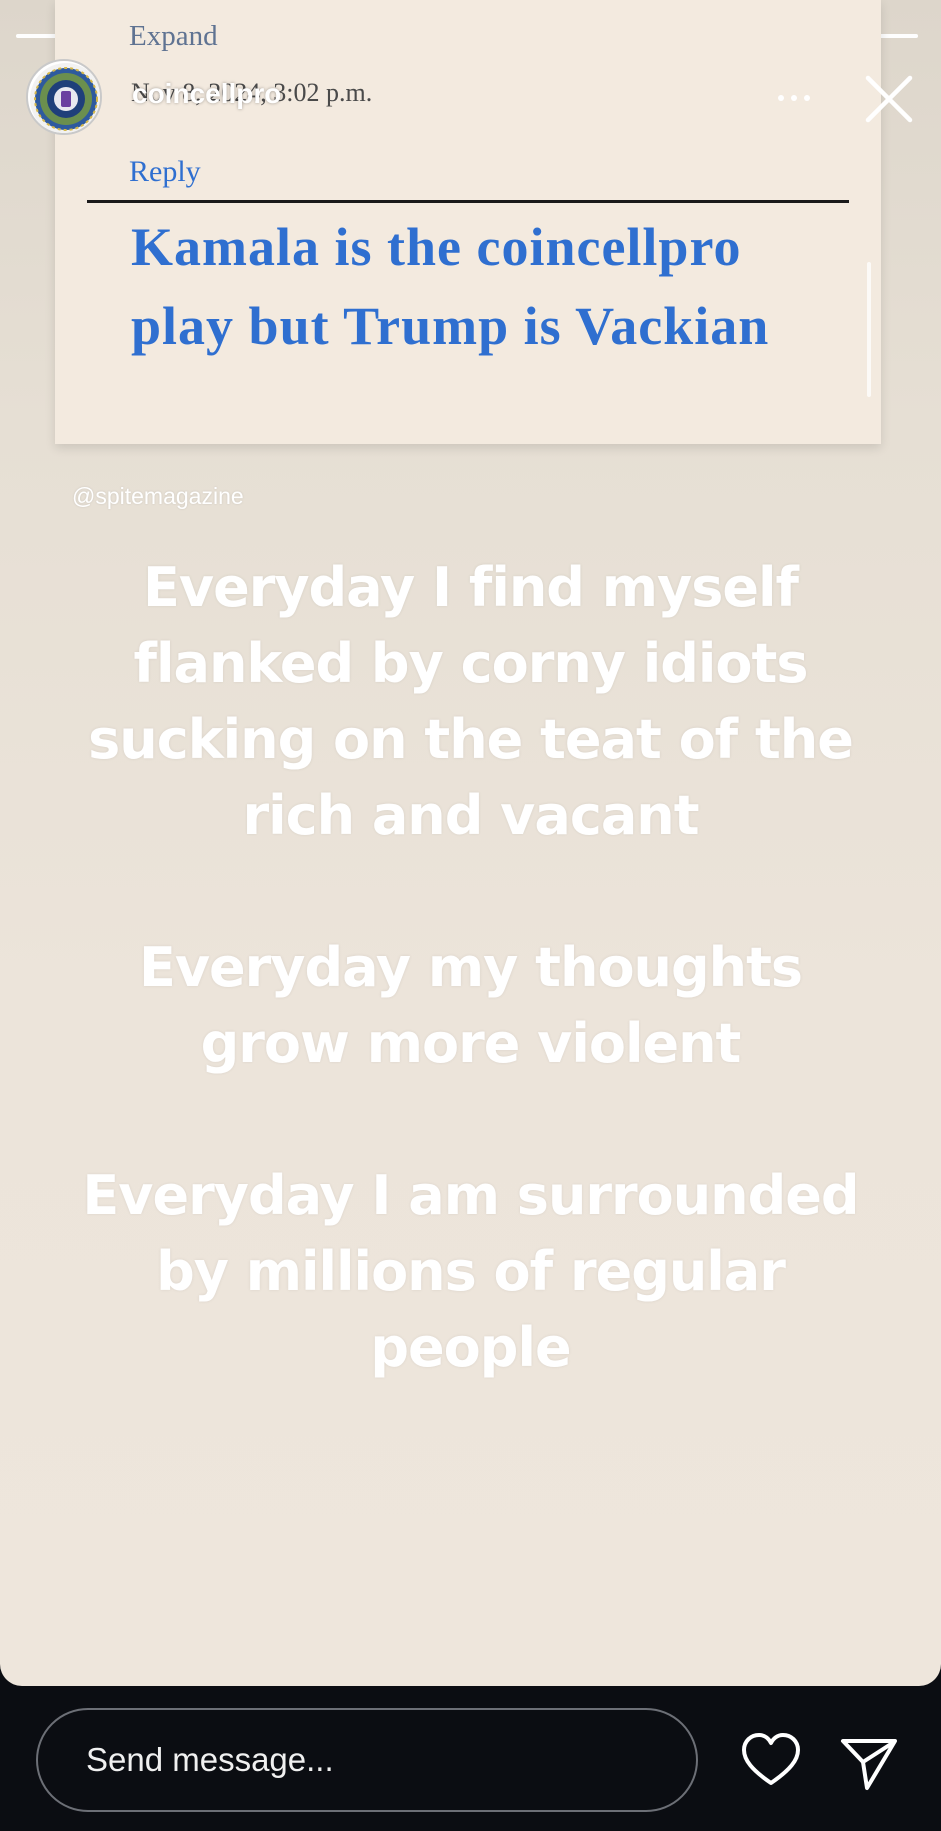 The height and width of the screenshot is (1831, 941). I want to click on mention-sticker: @spitemagazine, so click(158, 496).